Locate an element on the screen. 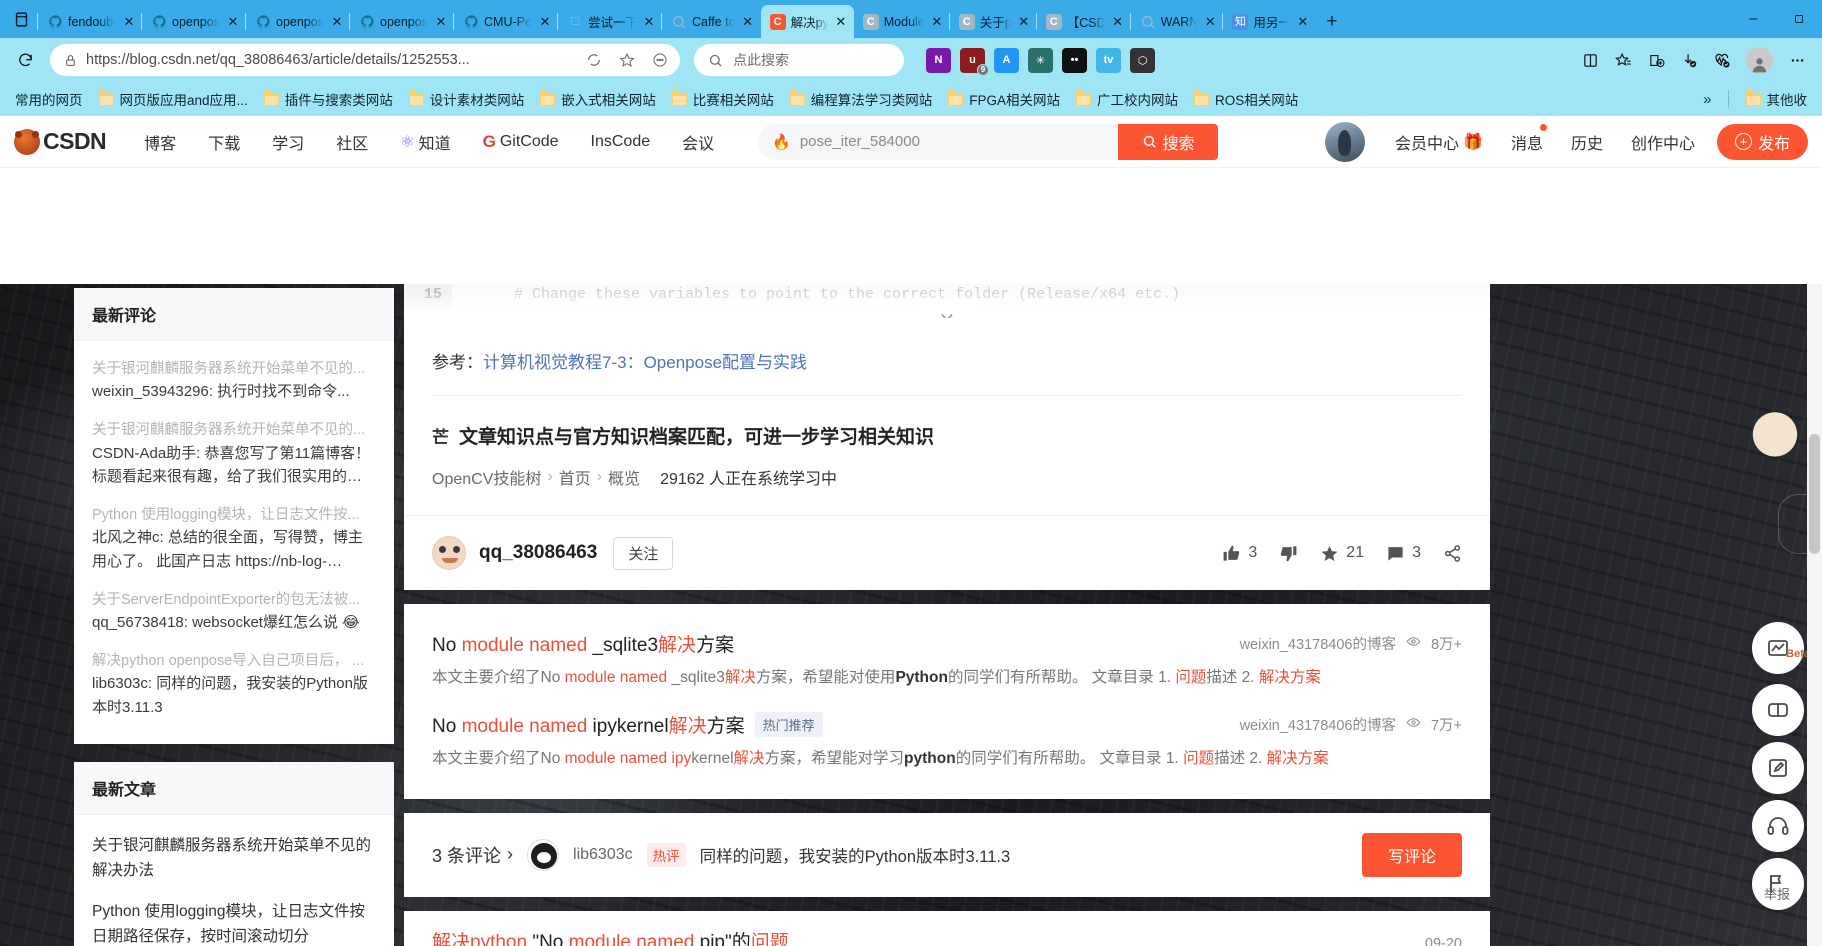  nav-link-4: ⚛ 知道 is located at coordinates (425, 142).